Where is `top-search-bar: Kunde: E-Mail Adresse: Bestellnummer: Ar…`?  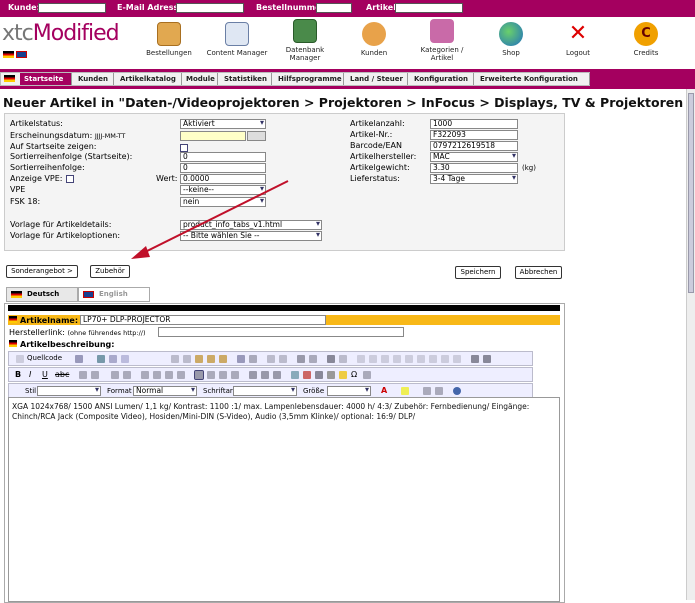 top-search-bar: Kunde: E-Mail Adresse: Bestellnummer: Ar… is located at coordinates (347, 8).